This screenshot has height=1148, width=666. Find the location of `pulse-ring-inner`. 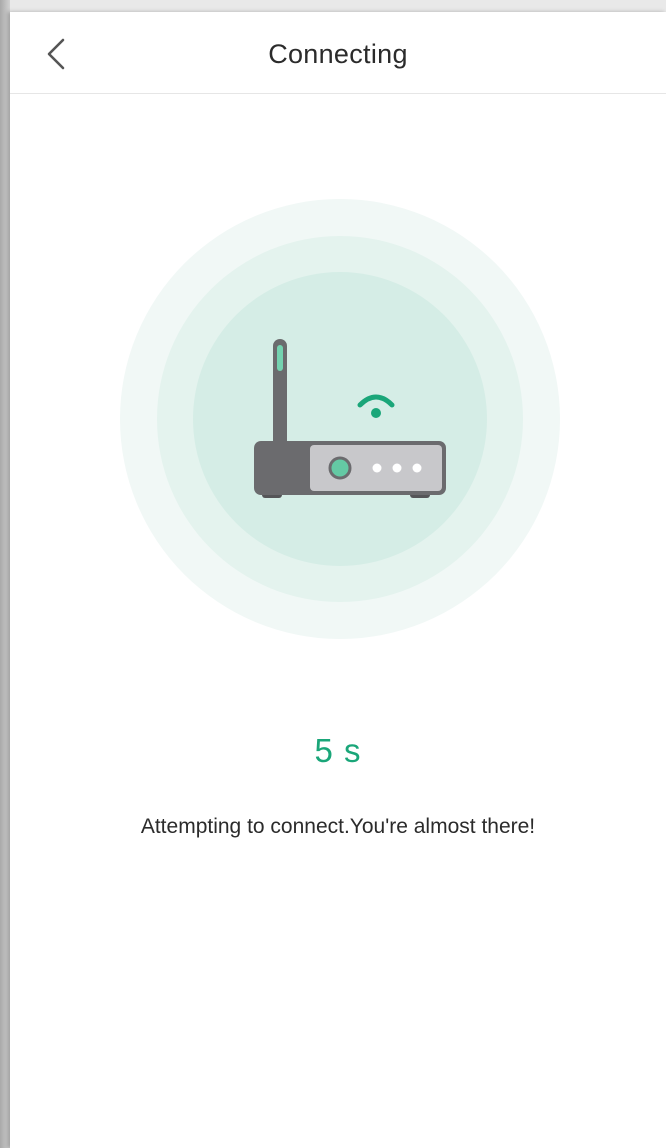

pulse-ring-inner is located at coordinates (340, 419).